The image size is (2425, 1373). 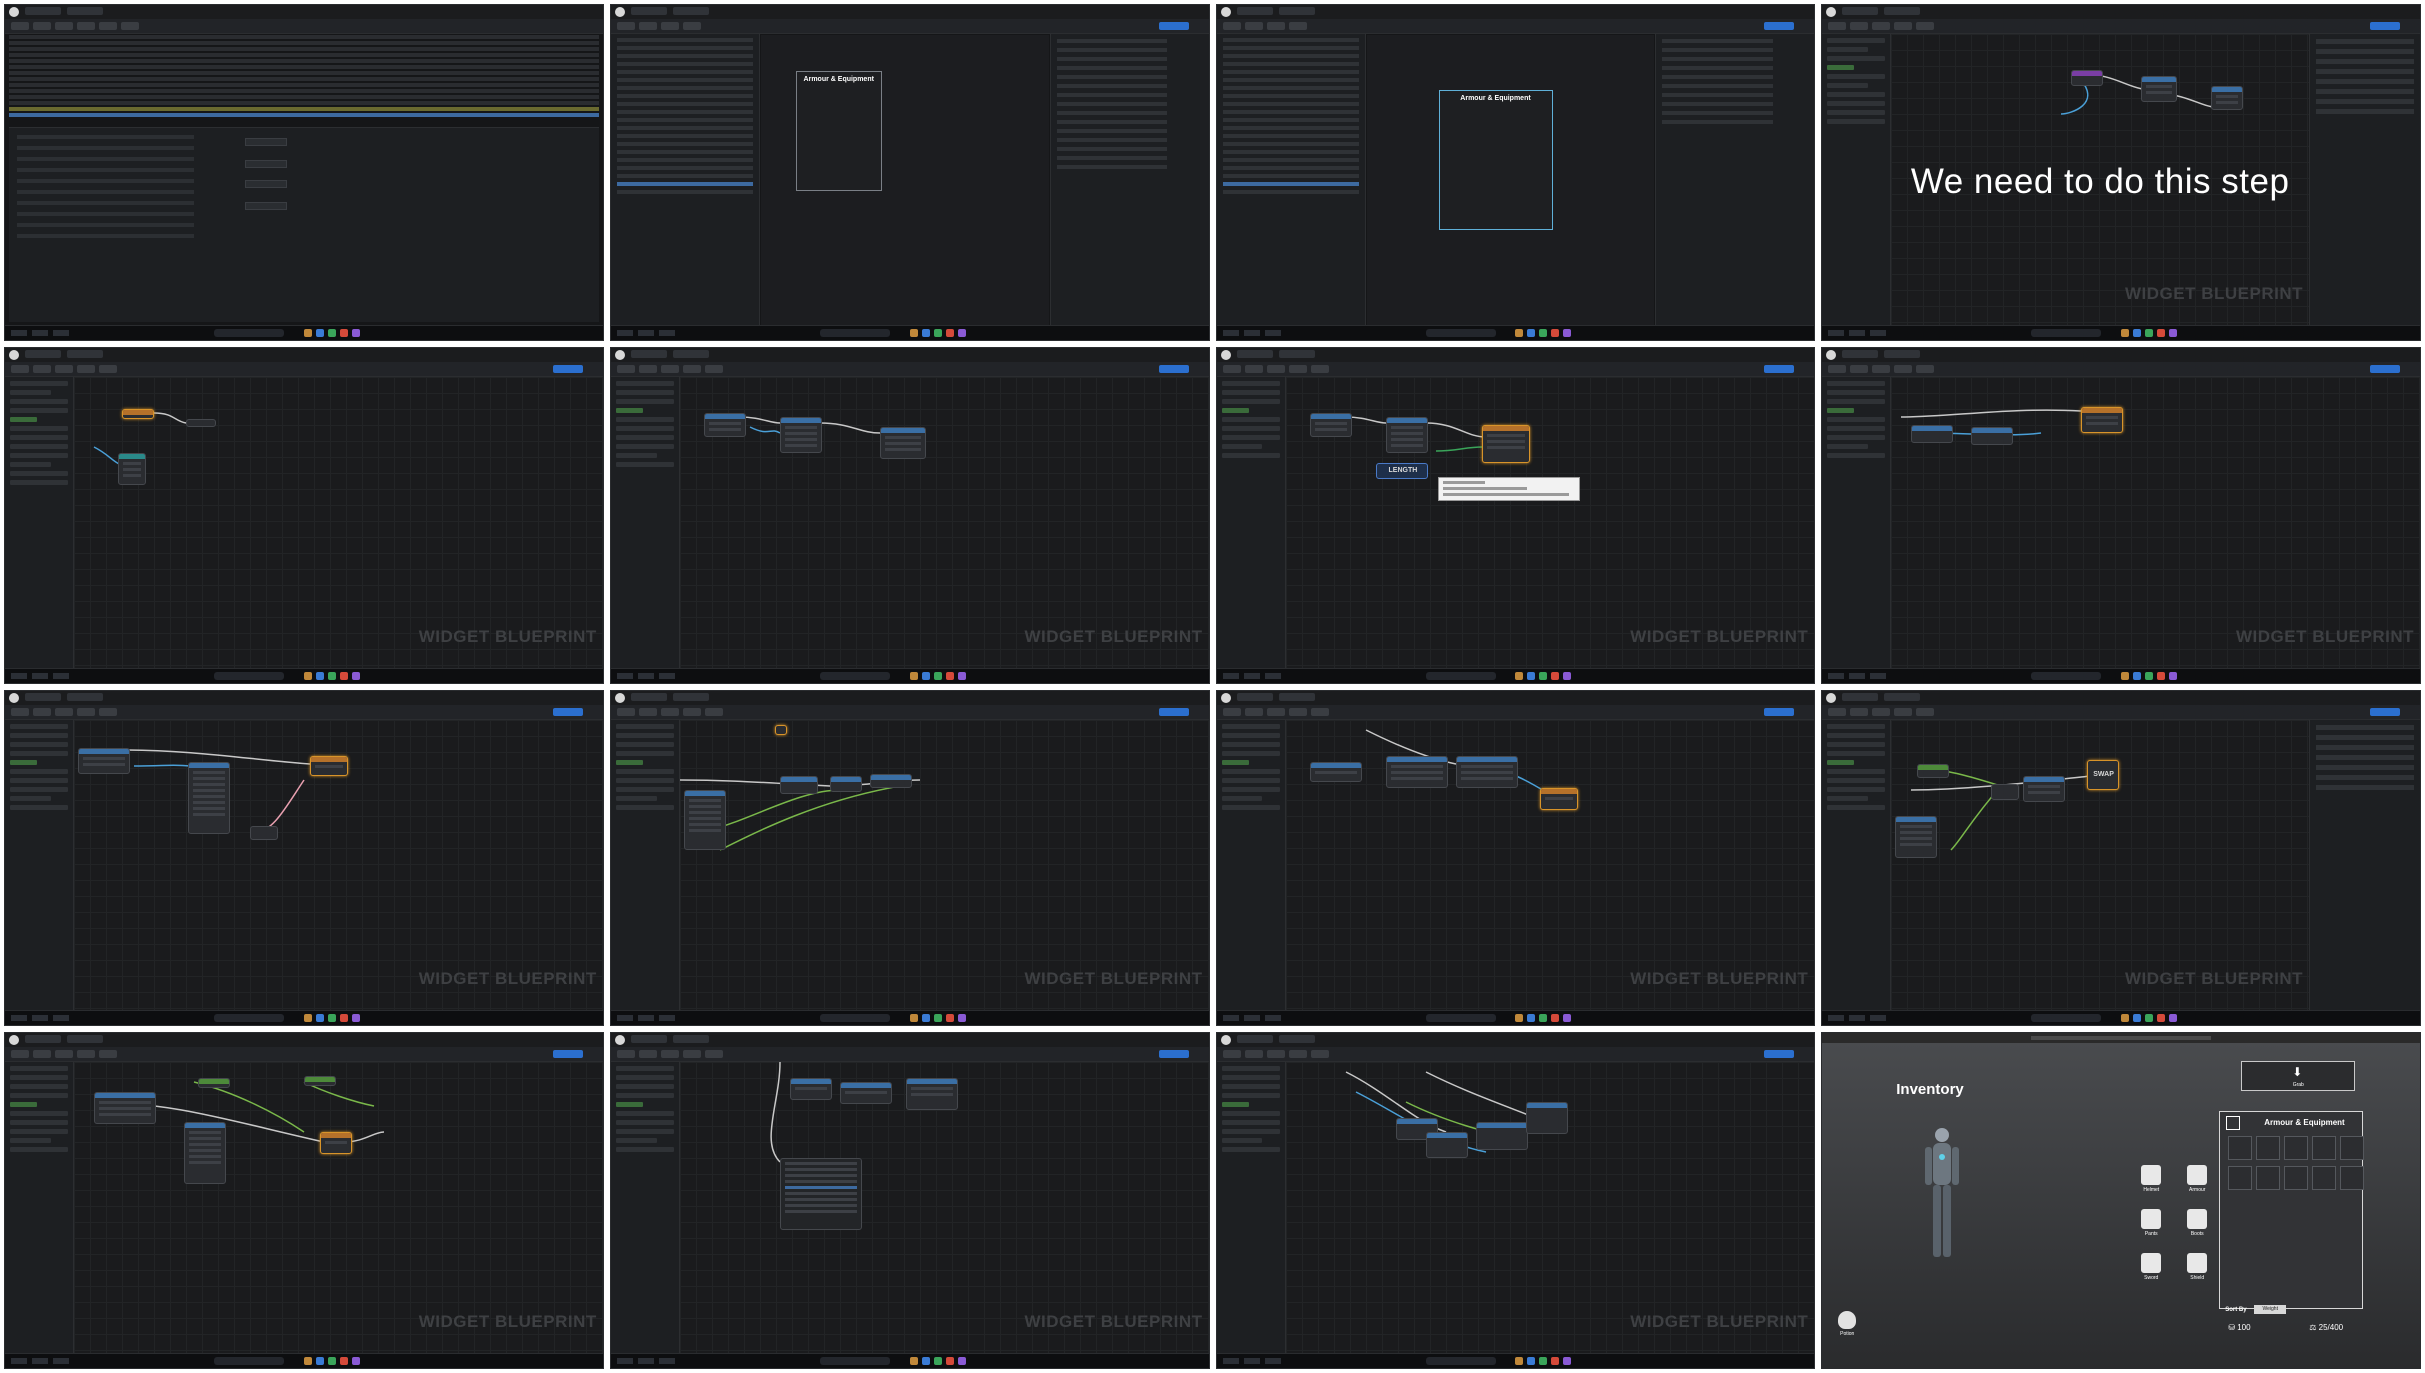 I want to click on event-graph: SWAP WIDGET BLUEPRINT, so click(x=2100, y=865).